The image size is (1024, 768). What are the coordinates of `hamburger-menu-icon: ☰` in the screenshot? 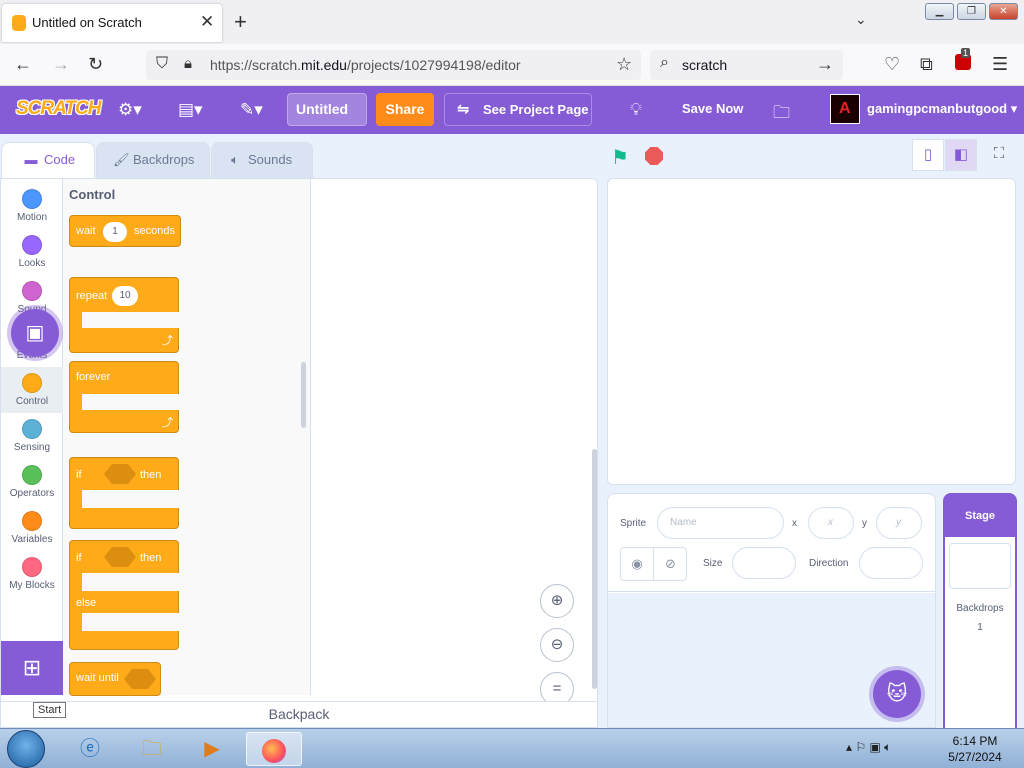 It's located at (1000, 64).